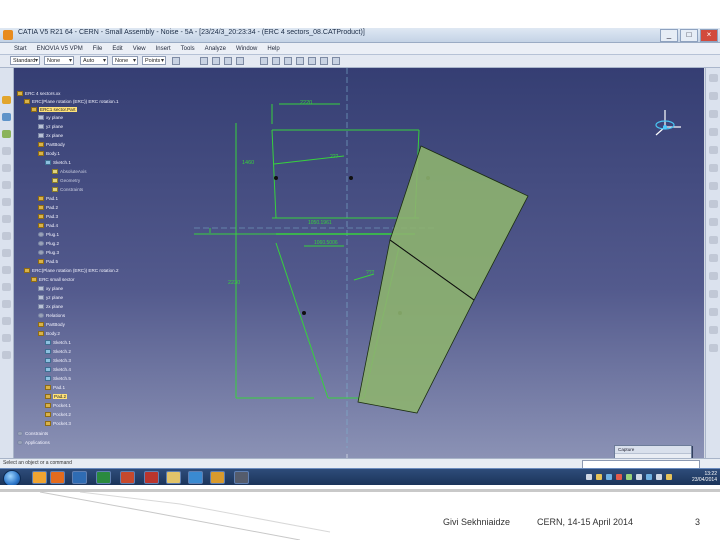 This screenshot has width=720, height=540. I want to click on close-button: ×, so click(709, 35).